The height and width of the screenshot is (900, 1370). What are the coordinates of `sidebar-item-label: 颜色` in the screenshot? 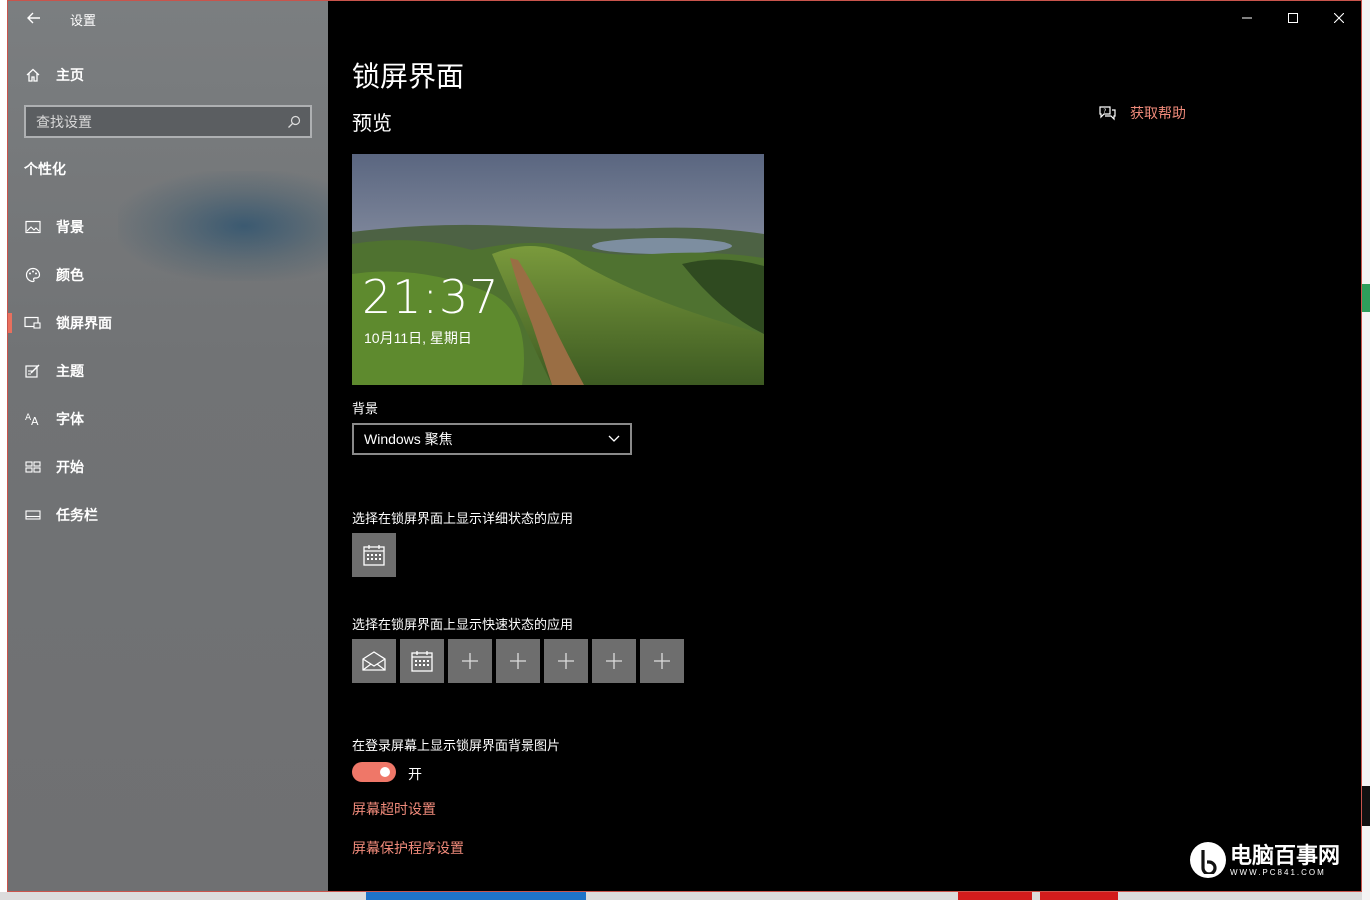 It's located at (70, 275).